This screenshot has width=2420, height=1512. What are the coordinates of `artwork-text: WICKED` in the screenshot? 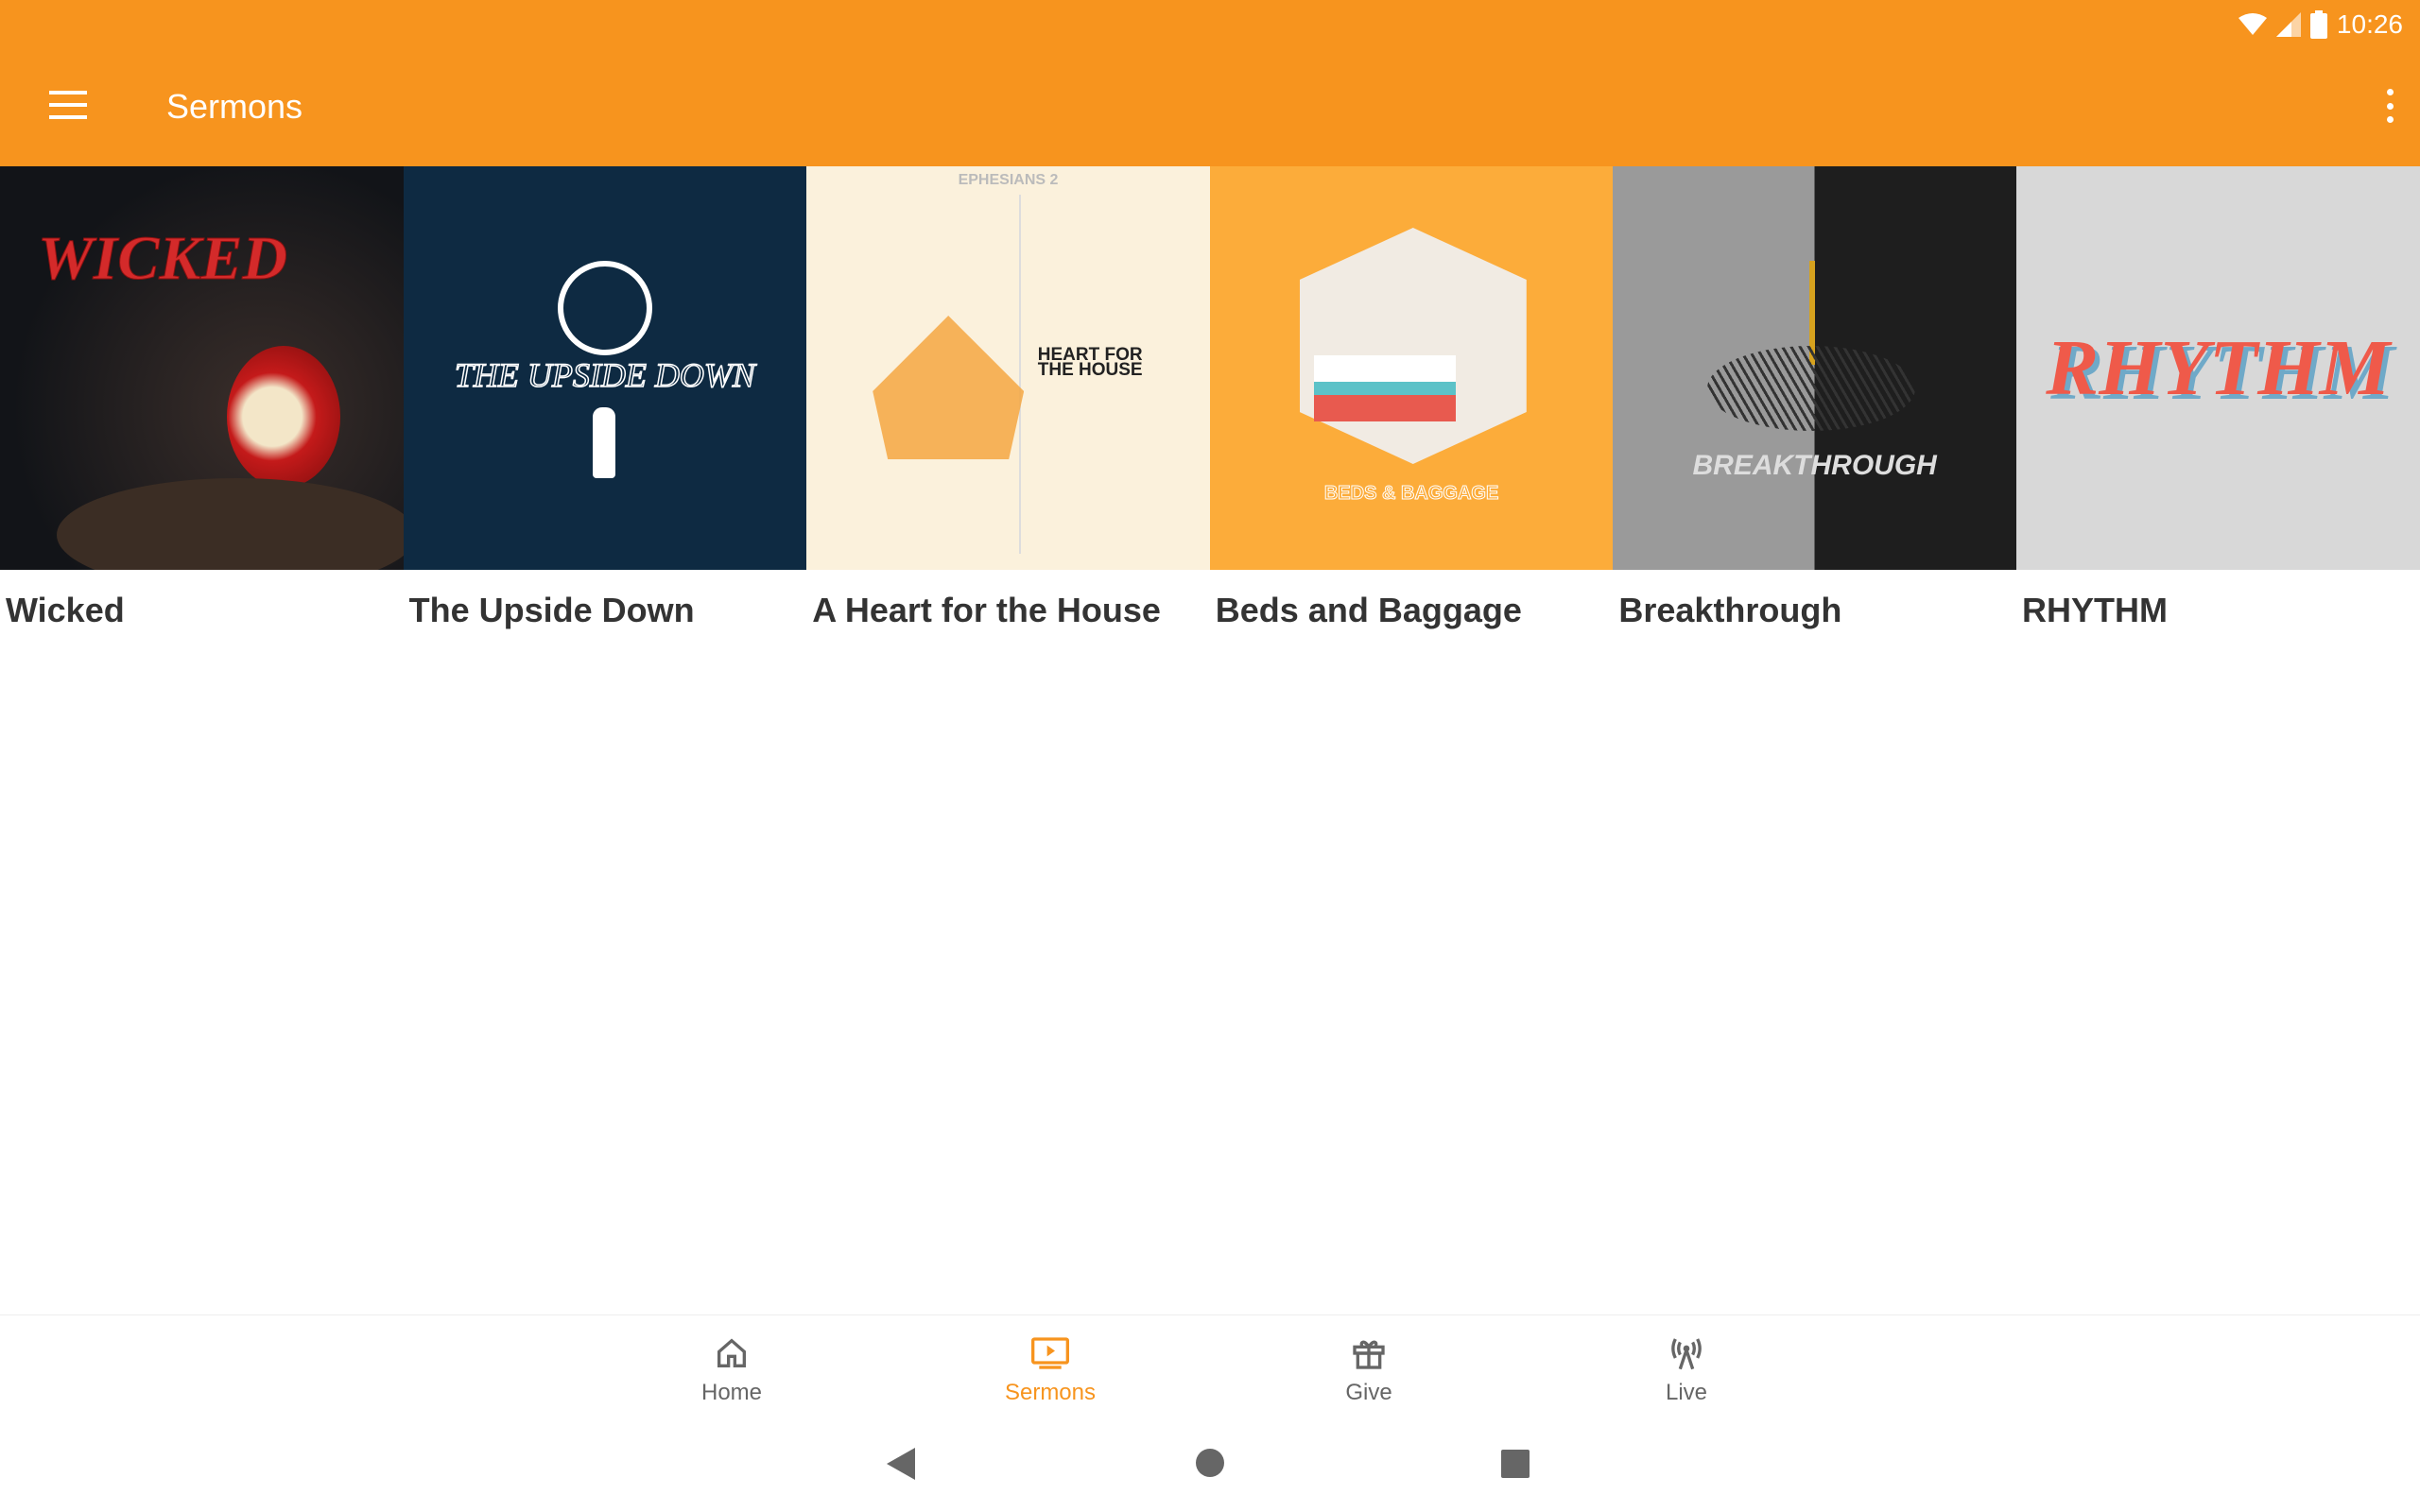 It's located at (162, 259).